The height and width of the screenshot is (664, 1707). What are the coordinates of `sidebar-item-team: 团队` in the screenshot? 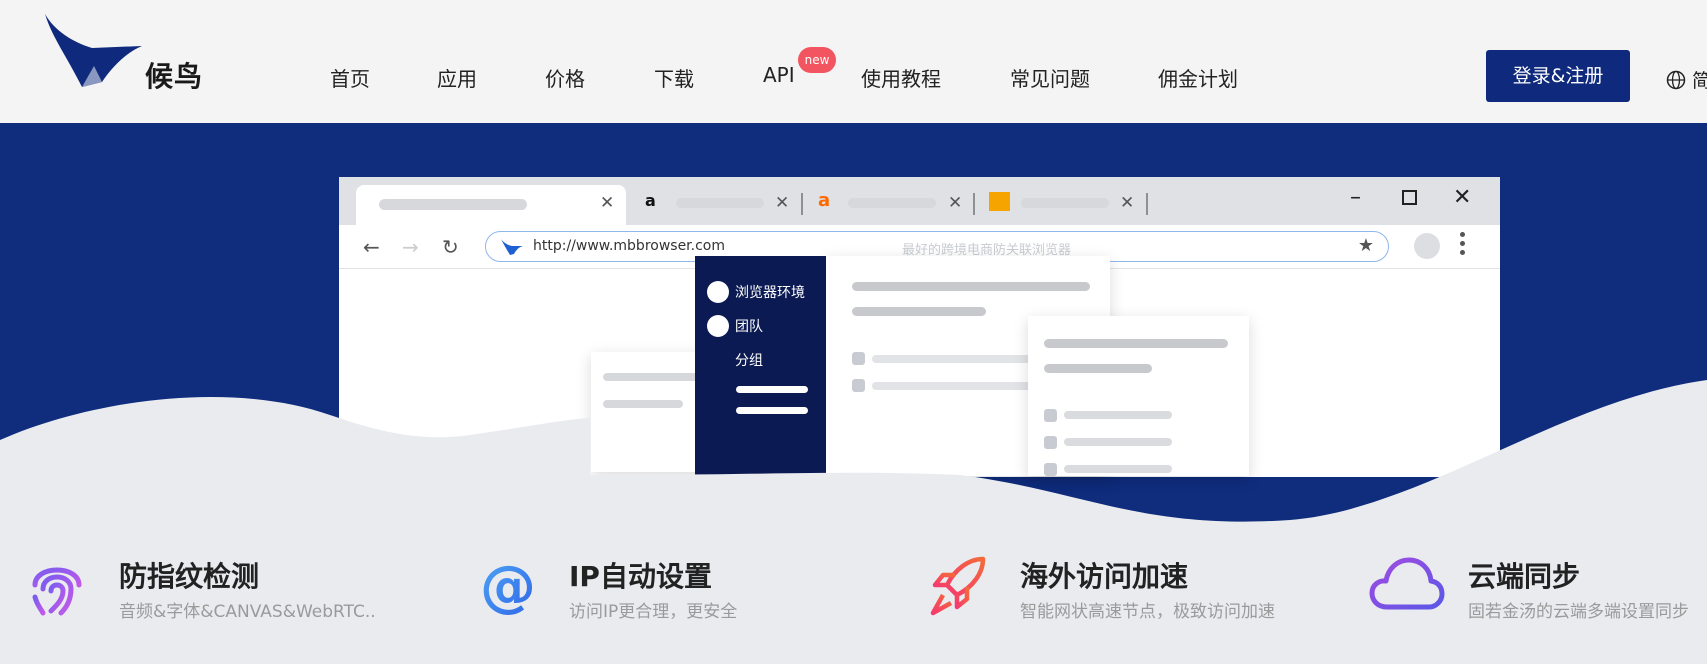 It's located at (735, 326).